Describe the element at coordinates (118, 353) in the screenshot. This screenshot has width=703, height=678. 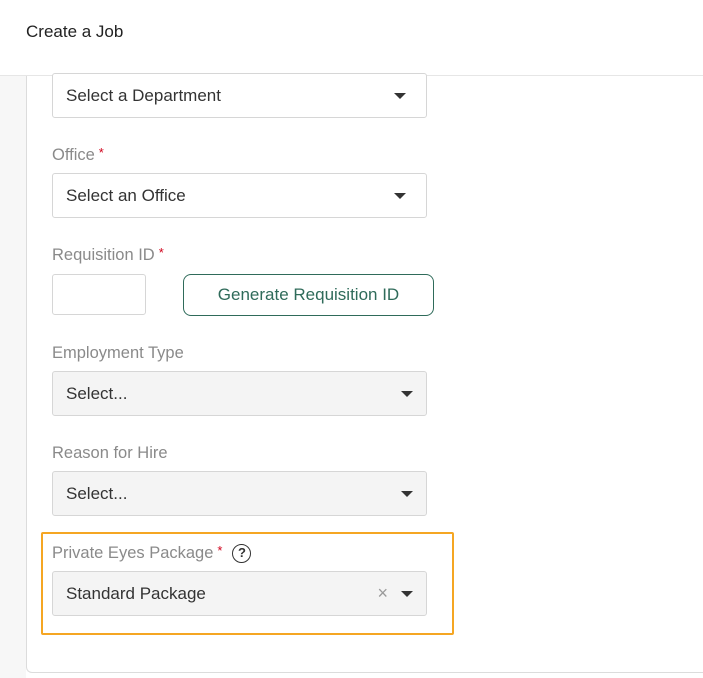
I see `employment-type-label: Employment Type` at that location.